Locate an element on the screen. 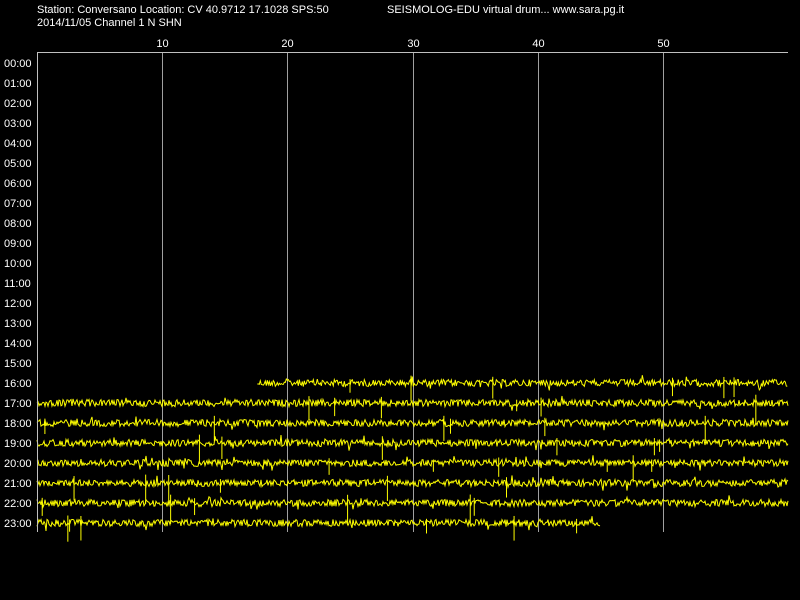  hour-label: 06:00 is located at coordinates (18, 184).